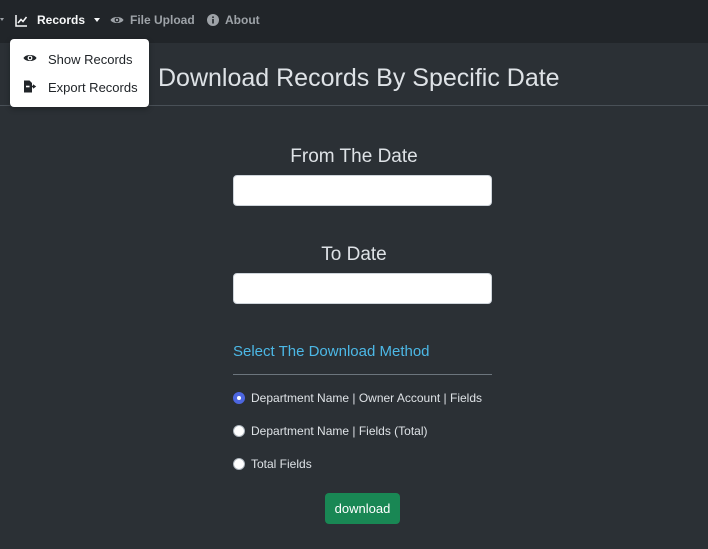 Image resolution: width=708 pixels, height=549 pixels. What do you see at coordinates (339, 431) in the screenshot?
I see `method-option-label: Department Name | Fields (Total)` at bounding box center [339, 431].